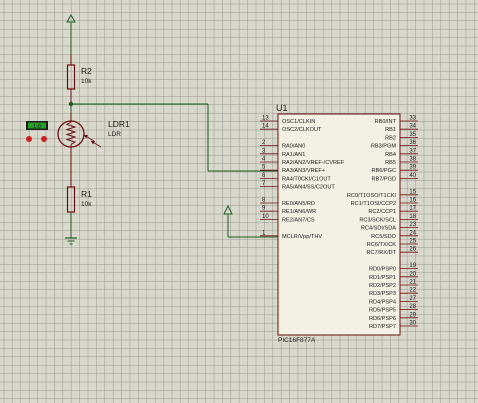  Describe the element at coordinates (383, 171) in the screenshot. I see `pin-label: RB6/PGC` at that location.